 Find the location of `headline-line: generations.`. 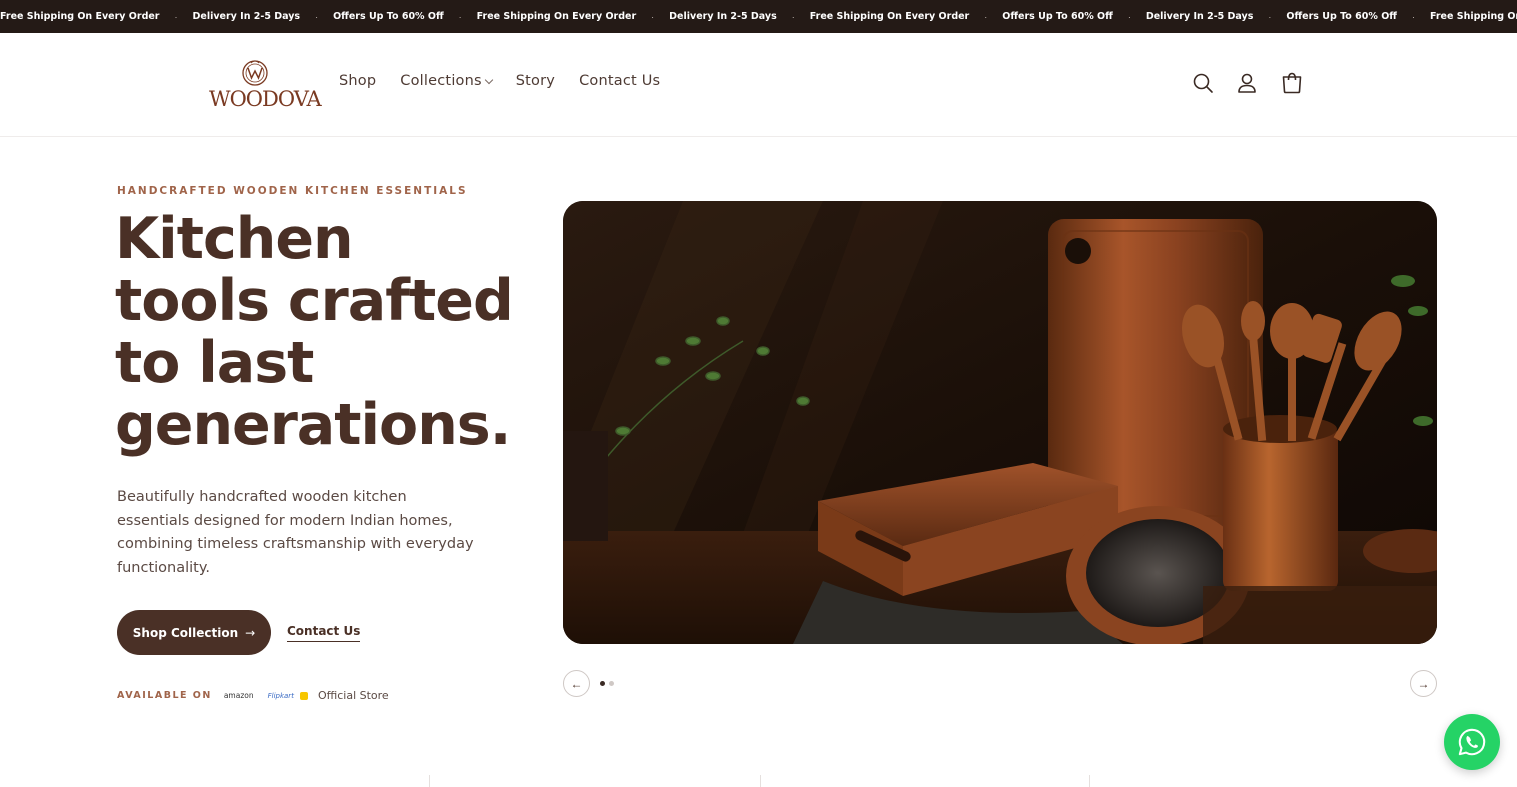

headline-line: generations. is located at coordinates (313, 425).